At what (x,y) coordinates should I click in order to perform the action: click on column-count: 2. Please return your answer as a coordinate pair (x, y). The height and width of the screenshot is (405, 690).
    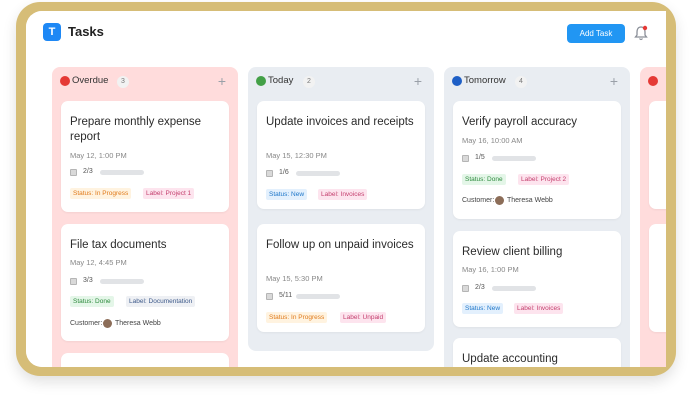
    Looking at the image, I should click on (309, 82).